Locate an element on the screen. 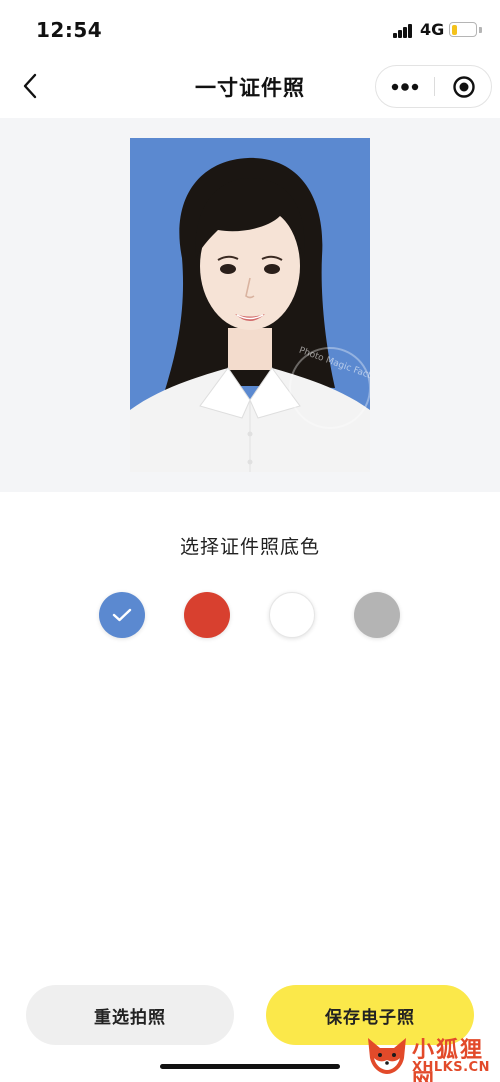  watermark-url: XHLKS.CN is located at coordinates (451, 1067).